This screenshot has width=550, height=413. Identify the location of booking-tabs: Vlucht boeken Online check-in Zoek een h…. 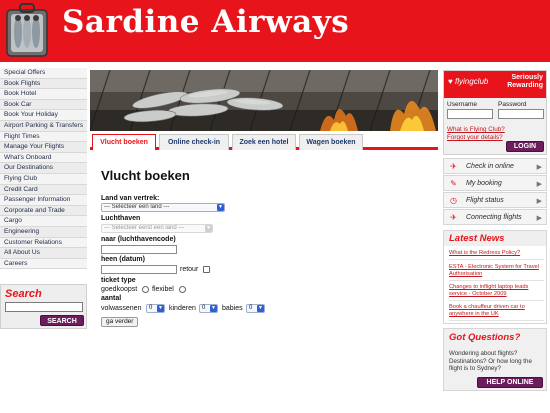
(264, 140).